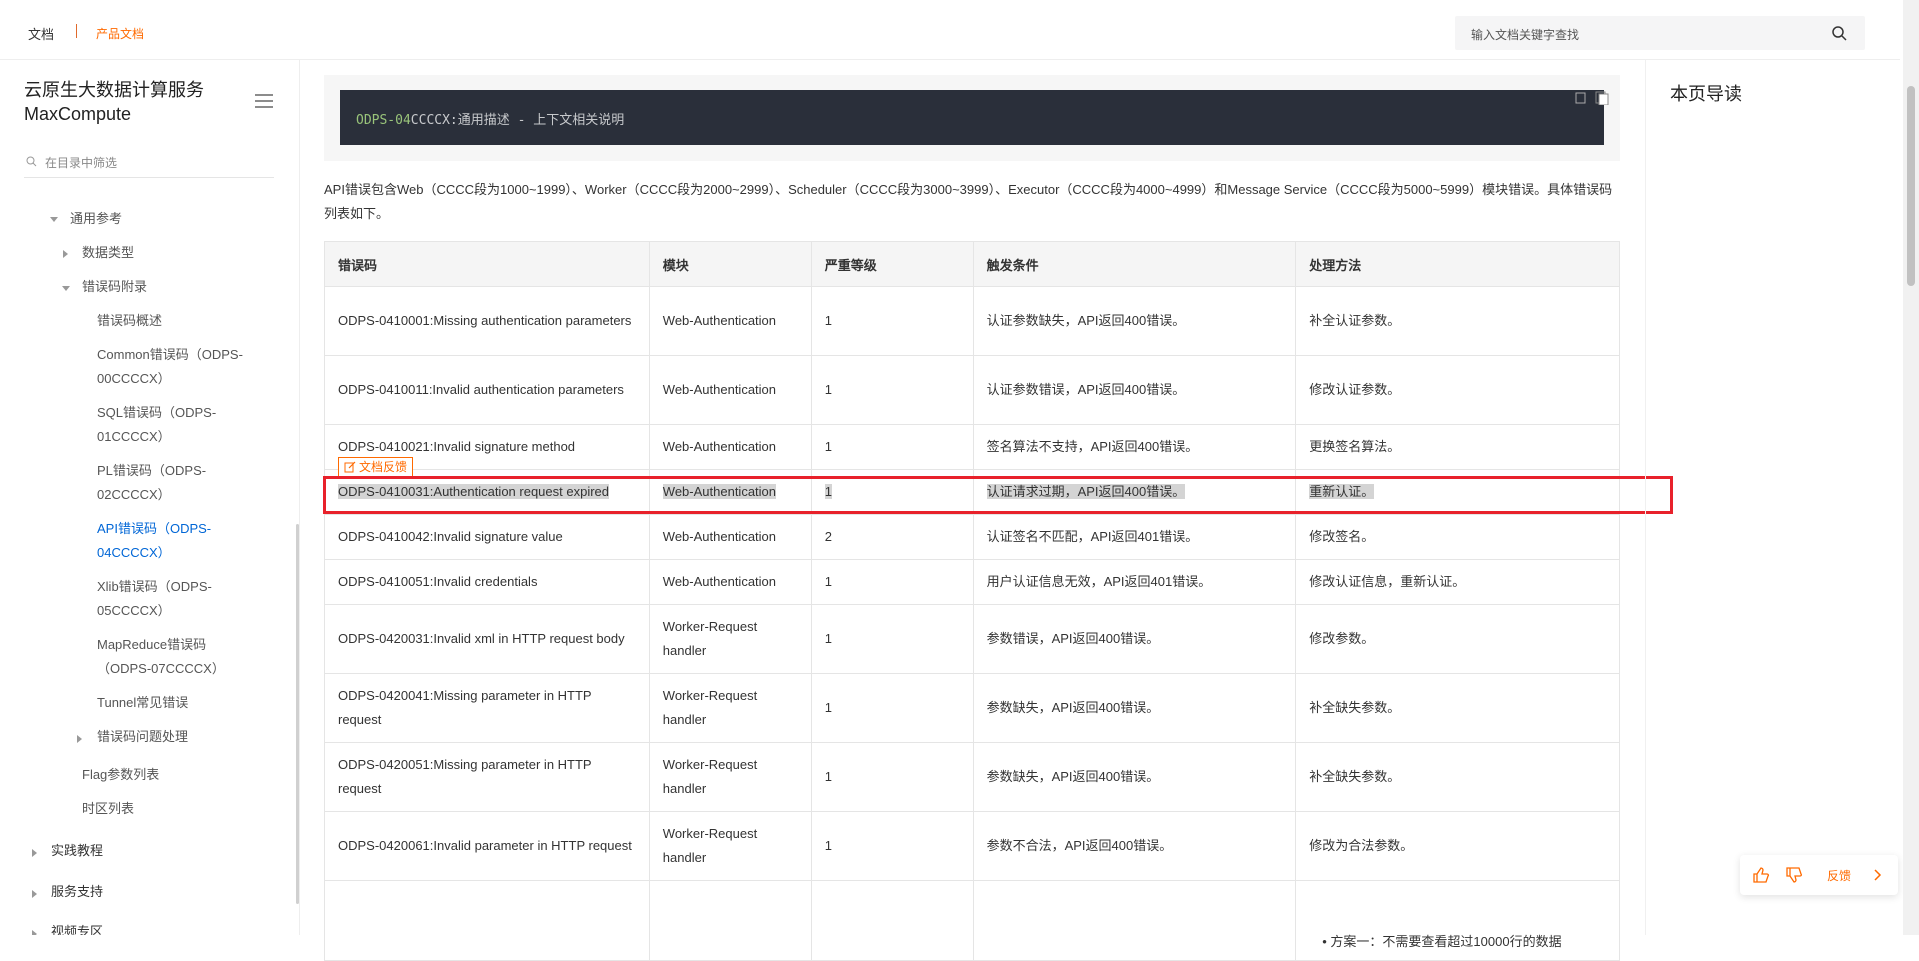  I want to click on sidebar-item-videos: 视频专区, so click(77, 927).